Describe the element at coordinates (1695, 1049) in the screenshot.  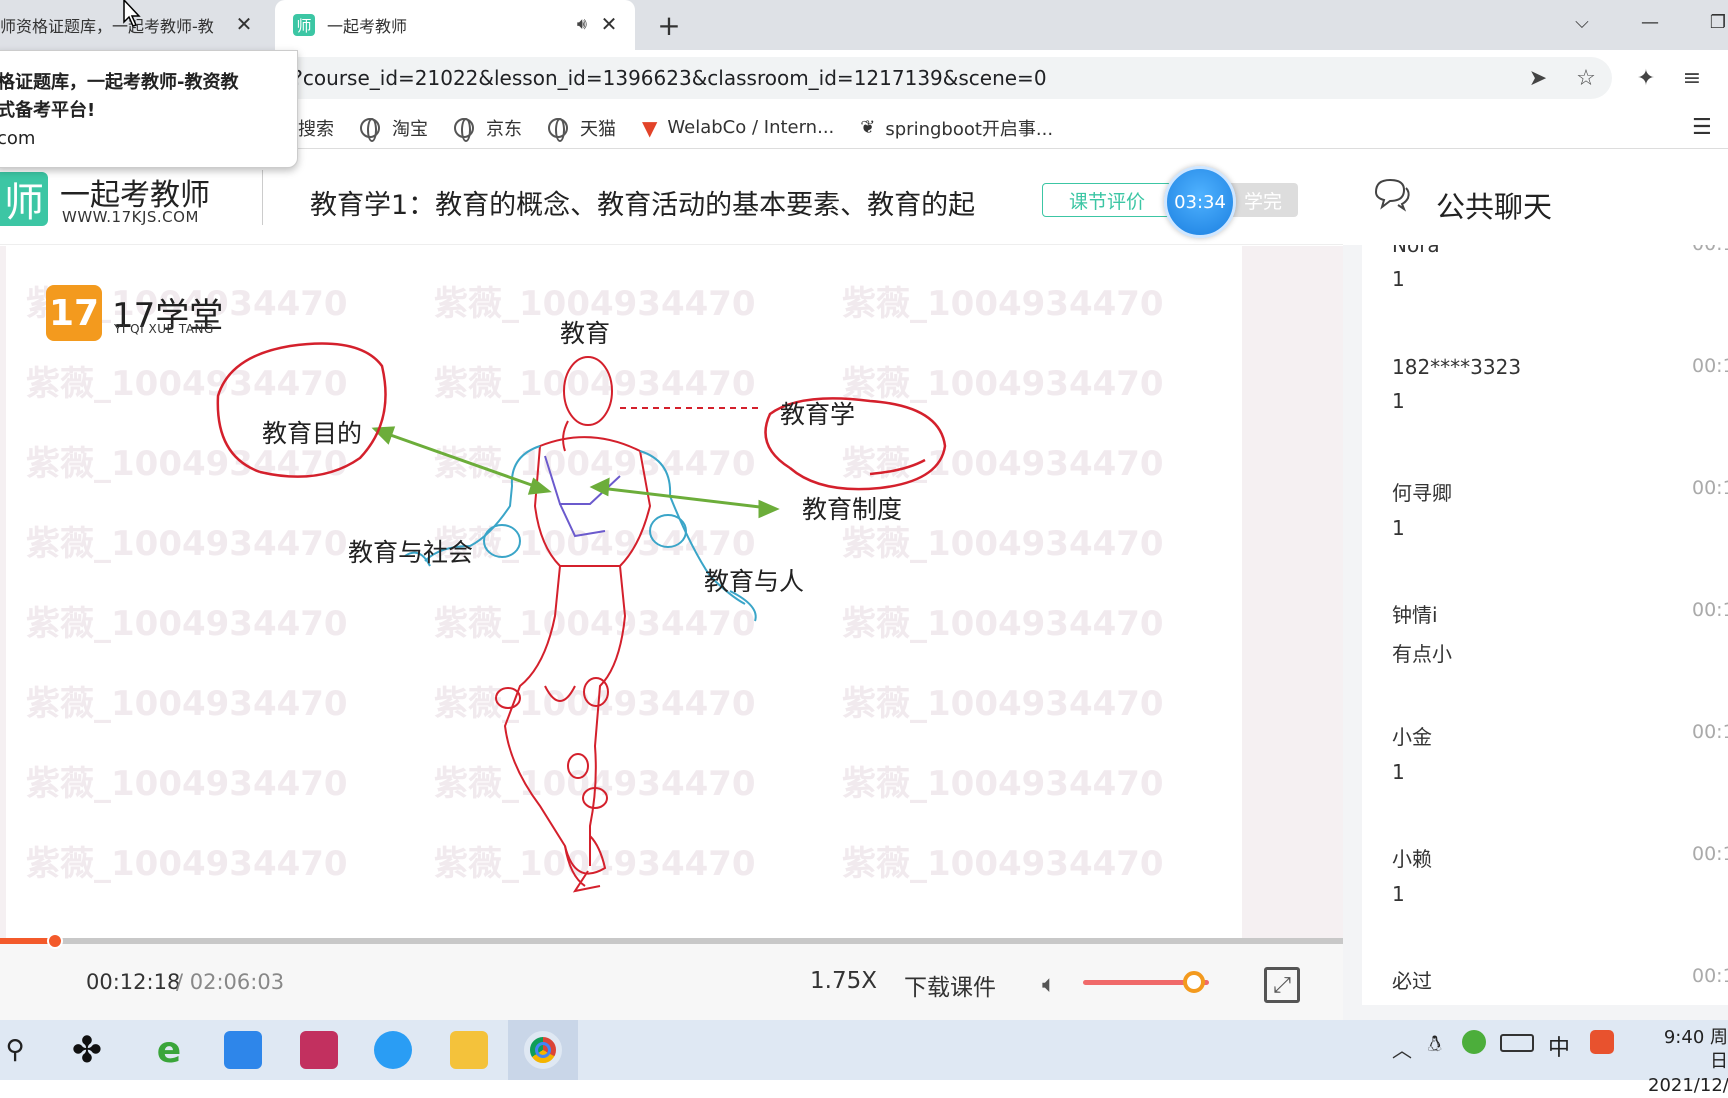
I see `clock-time: 9:40 周日` at that location.